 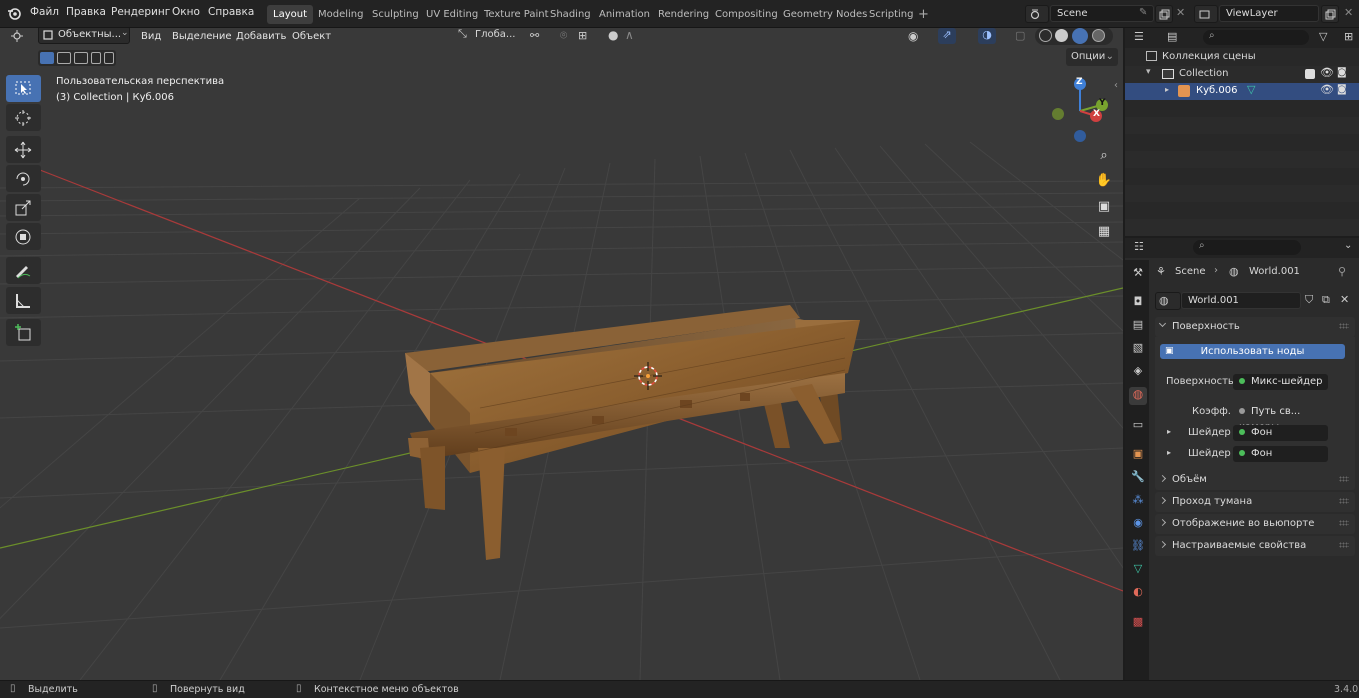 What do you see at coordinates (1252, 351) in the screenshot?
I see `use-nodes-button: ▣ Использовать ноды` at bounding box center [1252, 351].